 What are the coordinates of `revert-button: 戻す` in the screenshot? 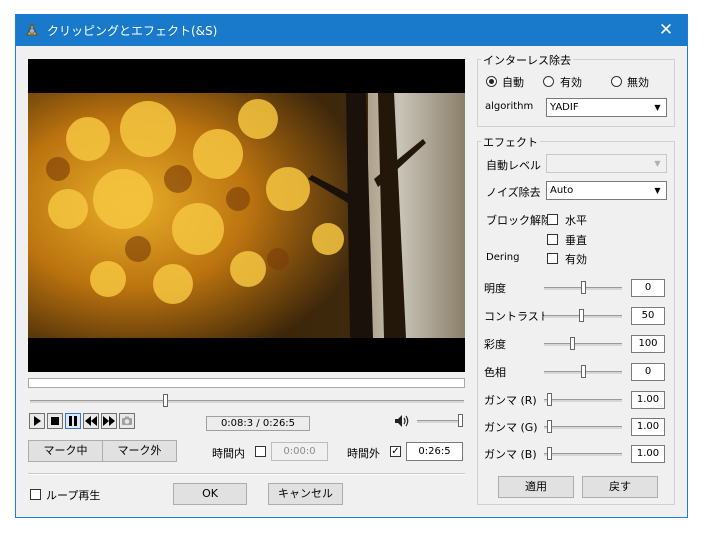 It's located at (620, 487).